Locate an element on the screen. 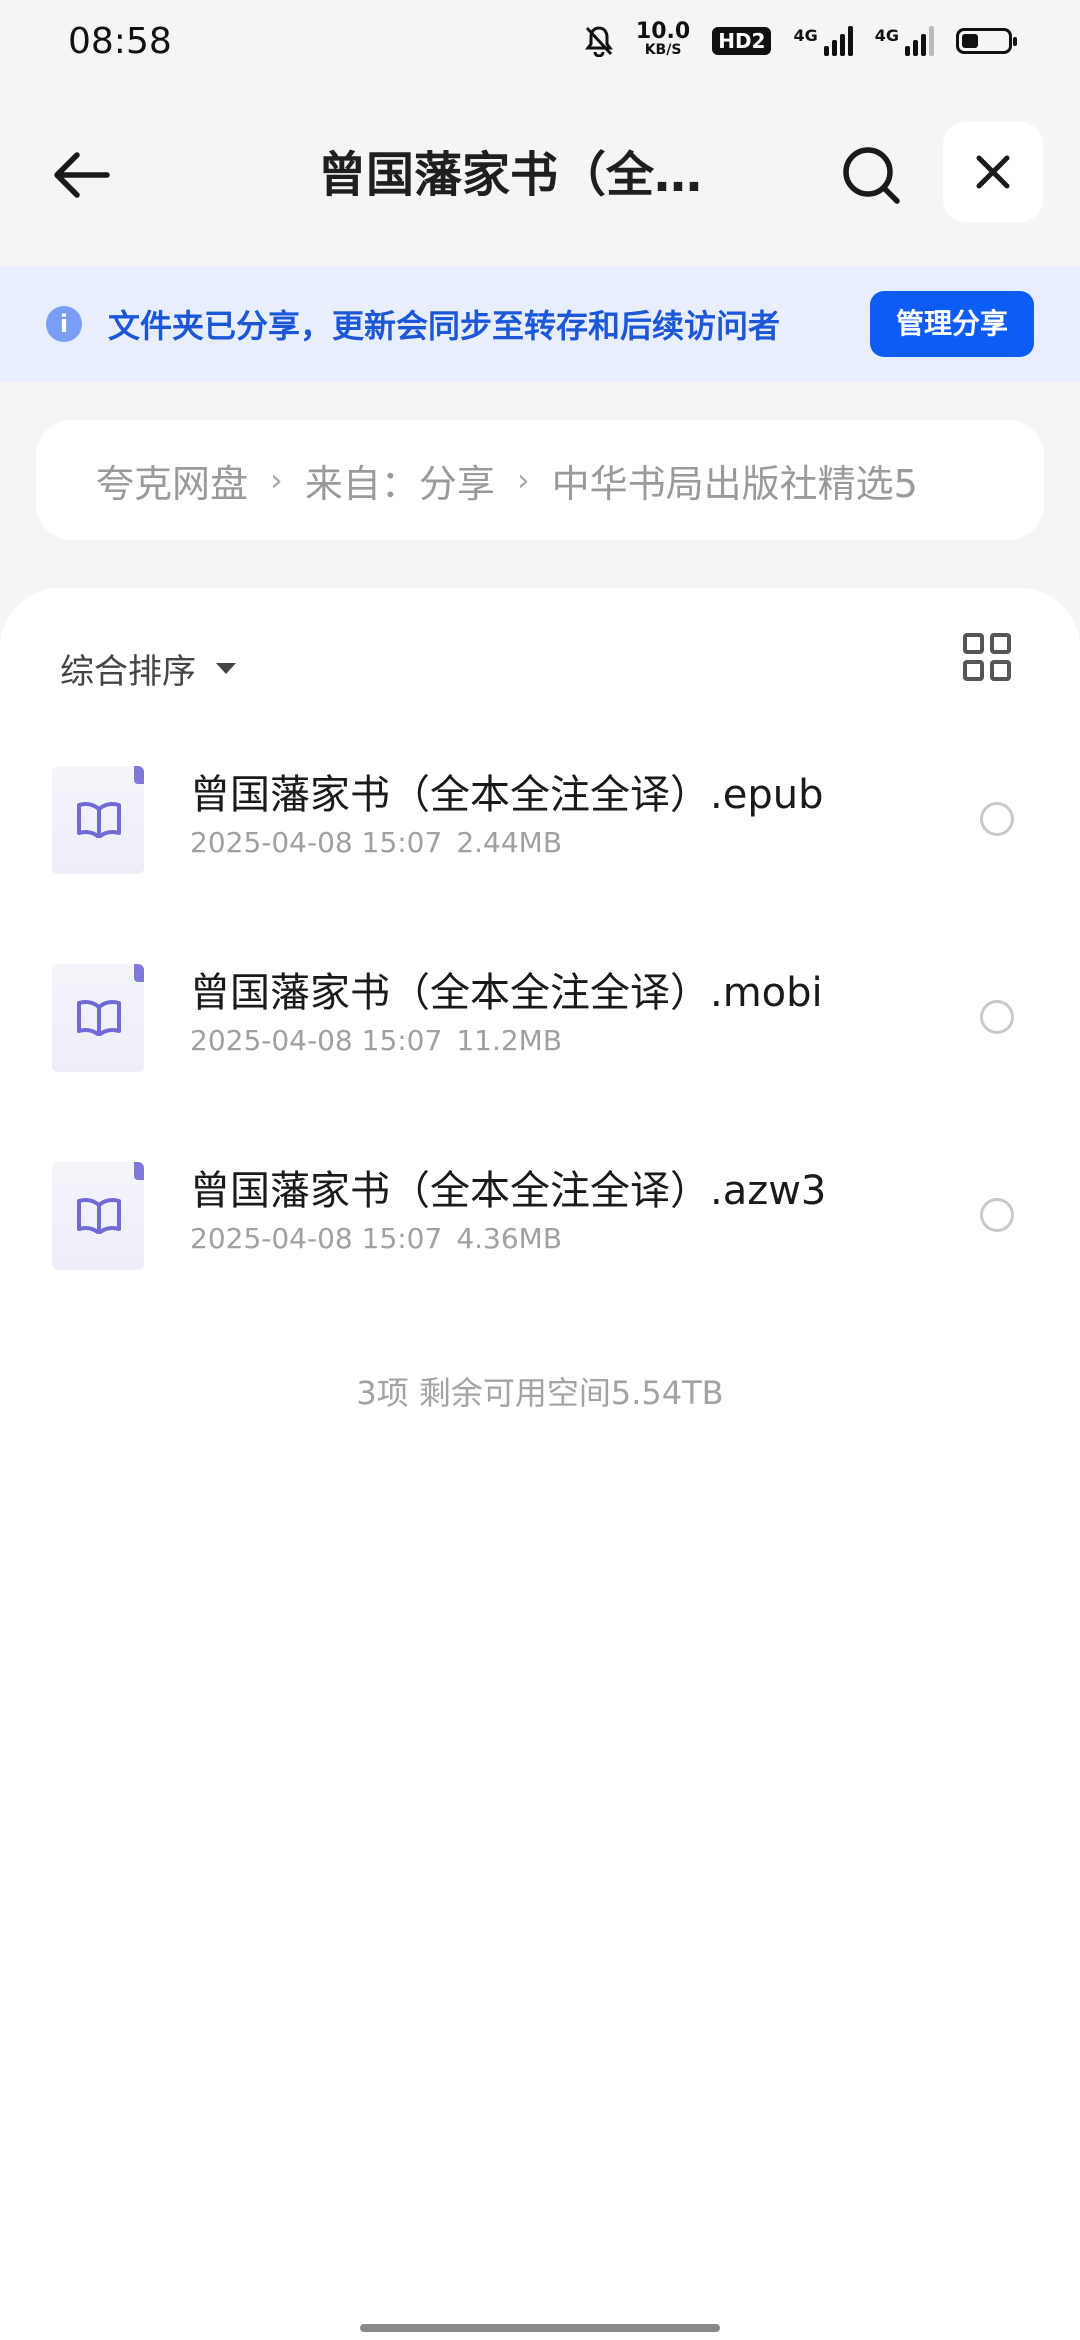 The width and height of the screenshot is (1080, 2340). search-icon is located at coordinates (871, 175).